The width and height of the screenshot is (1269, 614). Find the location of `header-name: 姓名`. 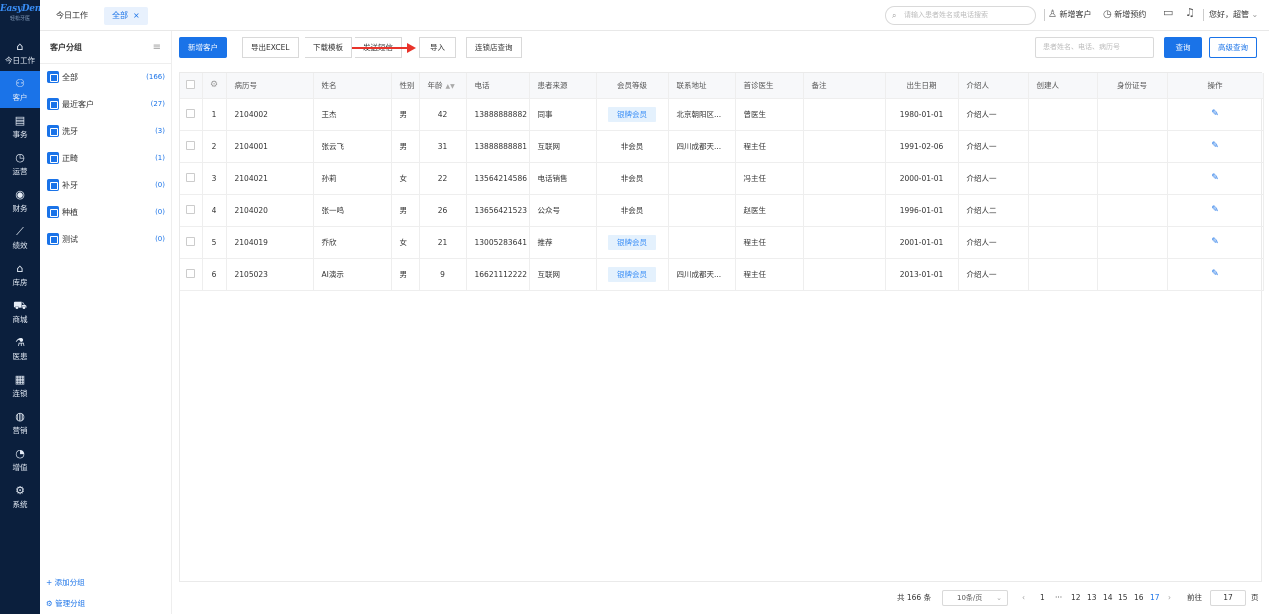

header-name: 姓名 is located at coordinates (352, 86).